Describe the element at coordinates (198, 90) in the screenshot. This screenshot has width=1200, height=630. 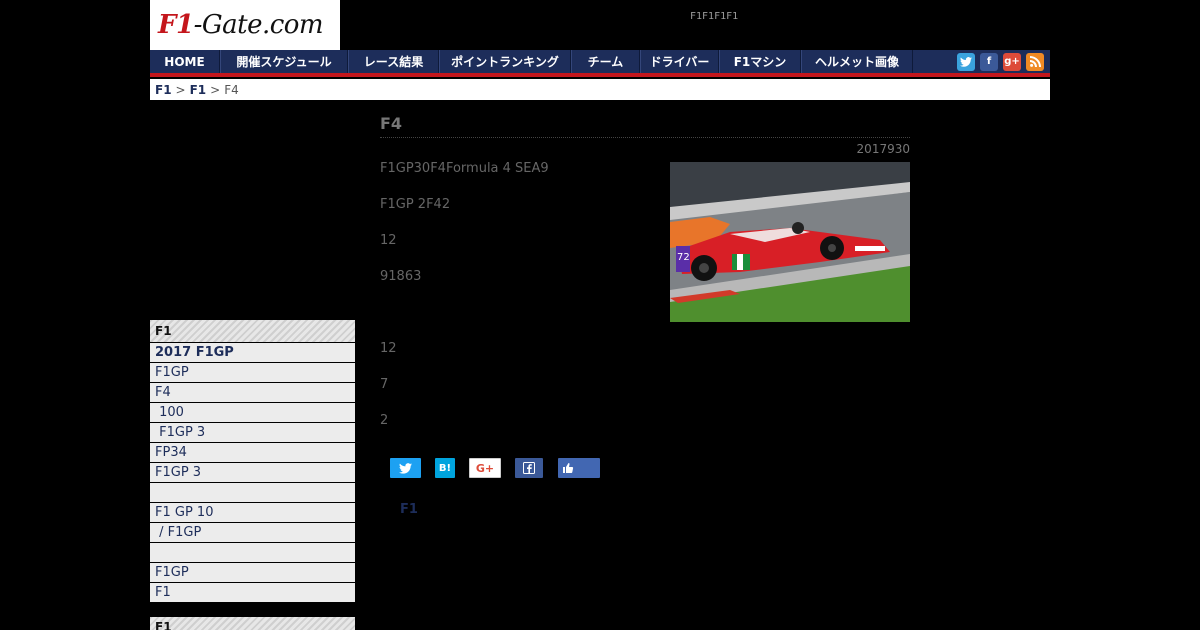
I see `breadcrumb-section: F1` at that location.